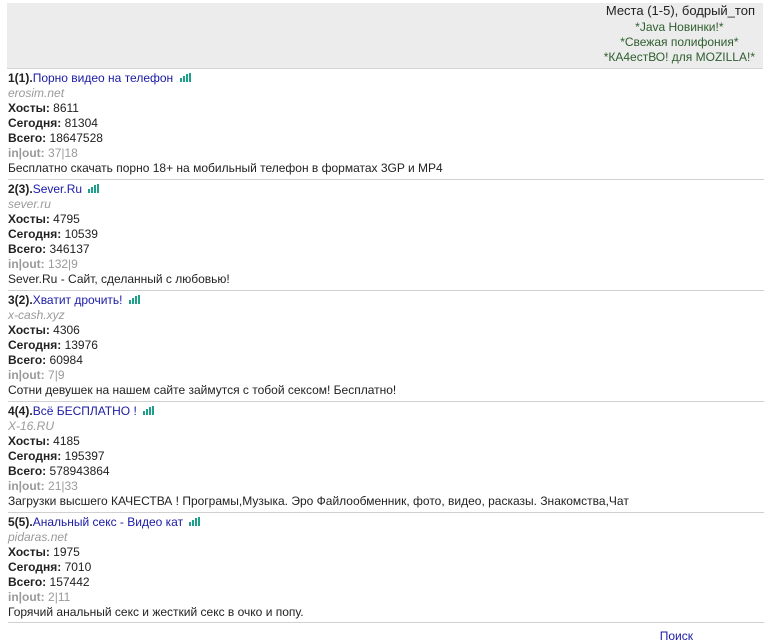 The image size is (764, 643). What do you see at coordinates (56, 375) in the screenshot?
I see `inout-value: 7|9` at bounding box center [56, 375].